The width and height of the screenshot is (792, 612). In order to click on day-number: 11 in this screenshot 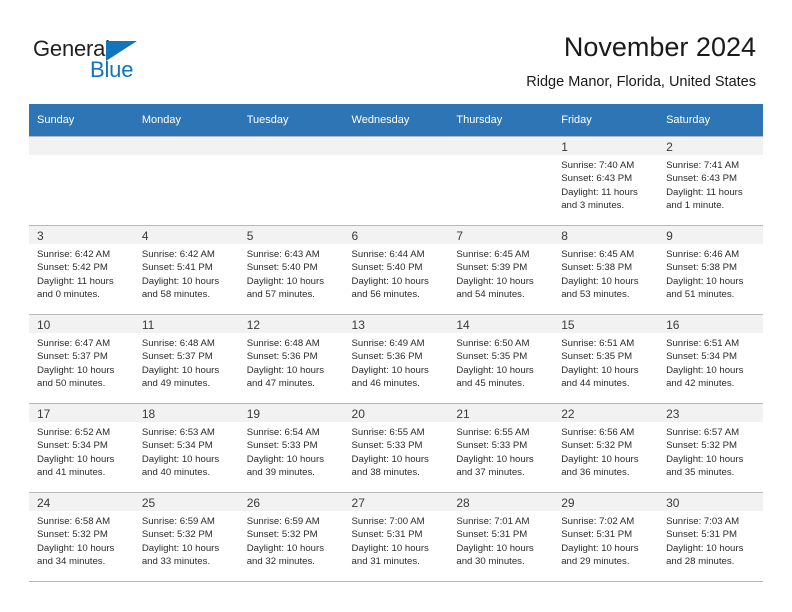, I will do `click(186, 324)`.